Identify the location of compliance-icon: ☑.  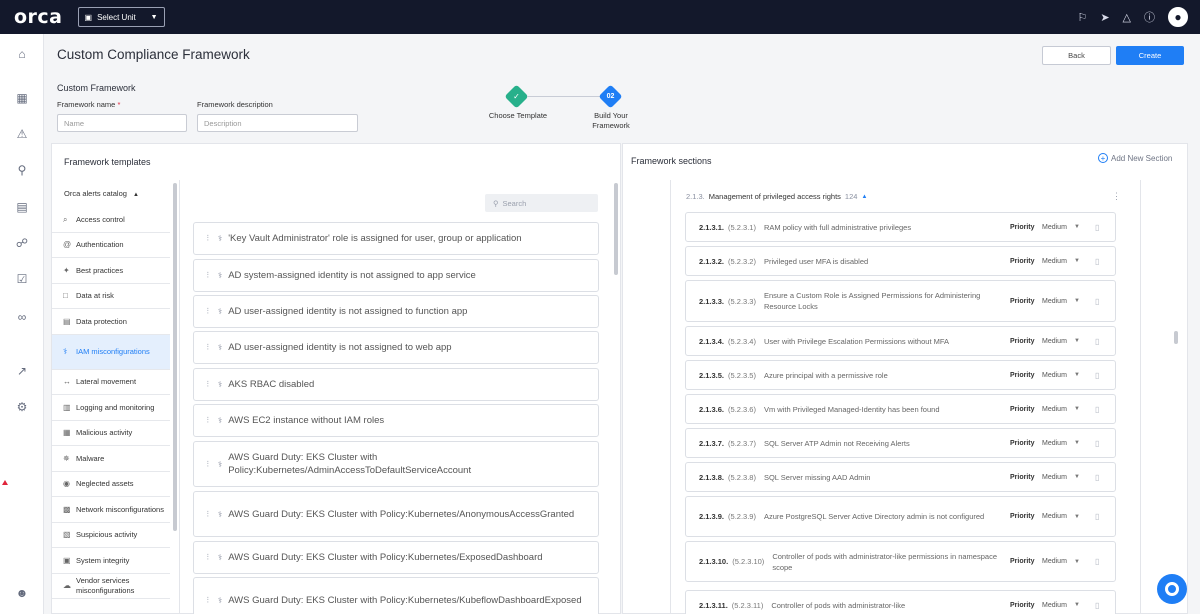
(22, 279).